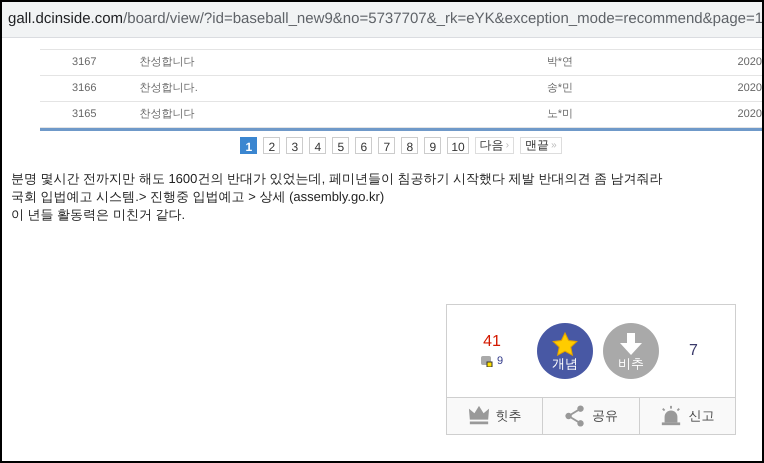  Describe the element at coordinates (686, 416) in the screenshot. I see `action-button: 신고` at that location.